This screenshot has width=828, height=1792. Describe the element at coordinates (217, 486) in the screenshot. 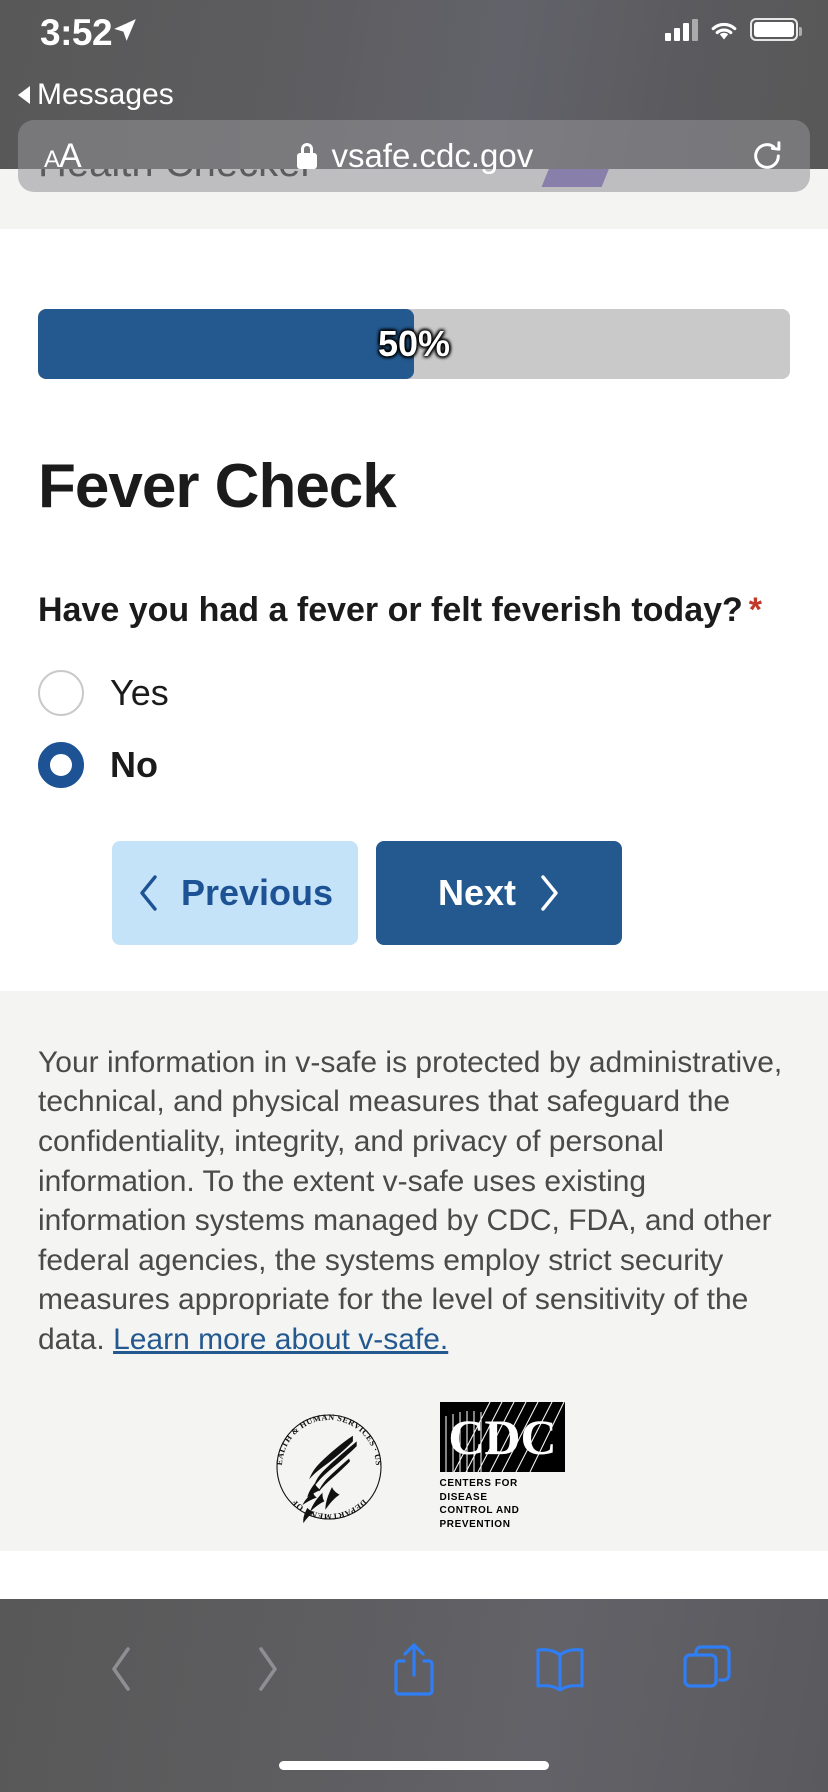

I see `page-title: Fever Check` at that location.